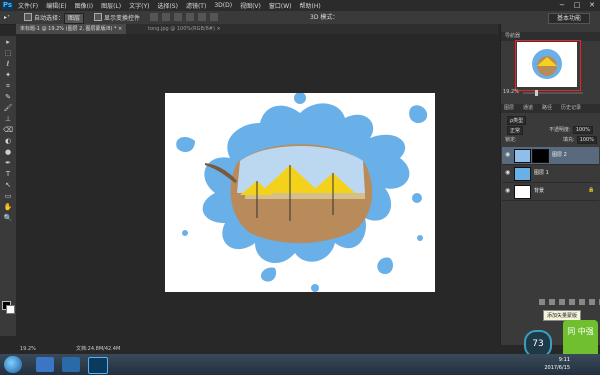 The height and width of the screenshot is (375, 600). I want to click on blend-value: 正常, so click(515, 130).